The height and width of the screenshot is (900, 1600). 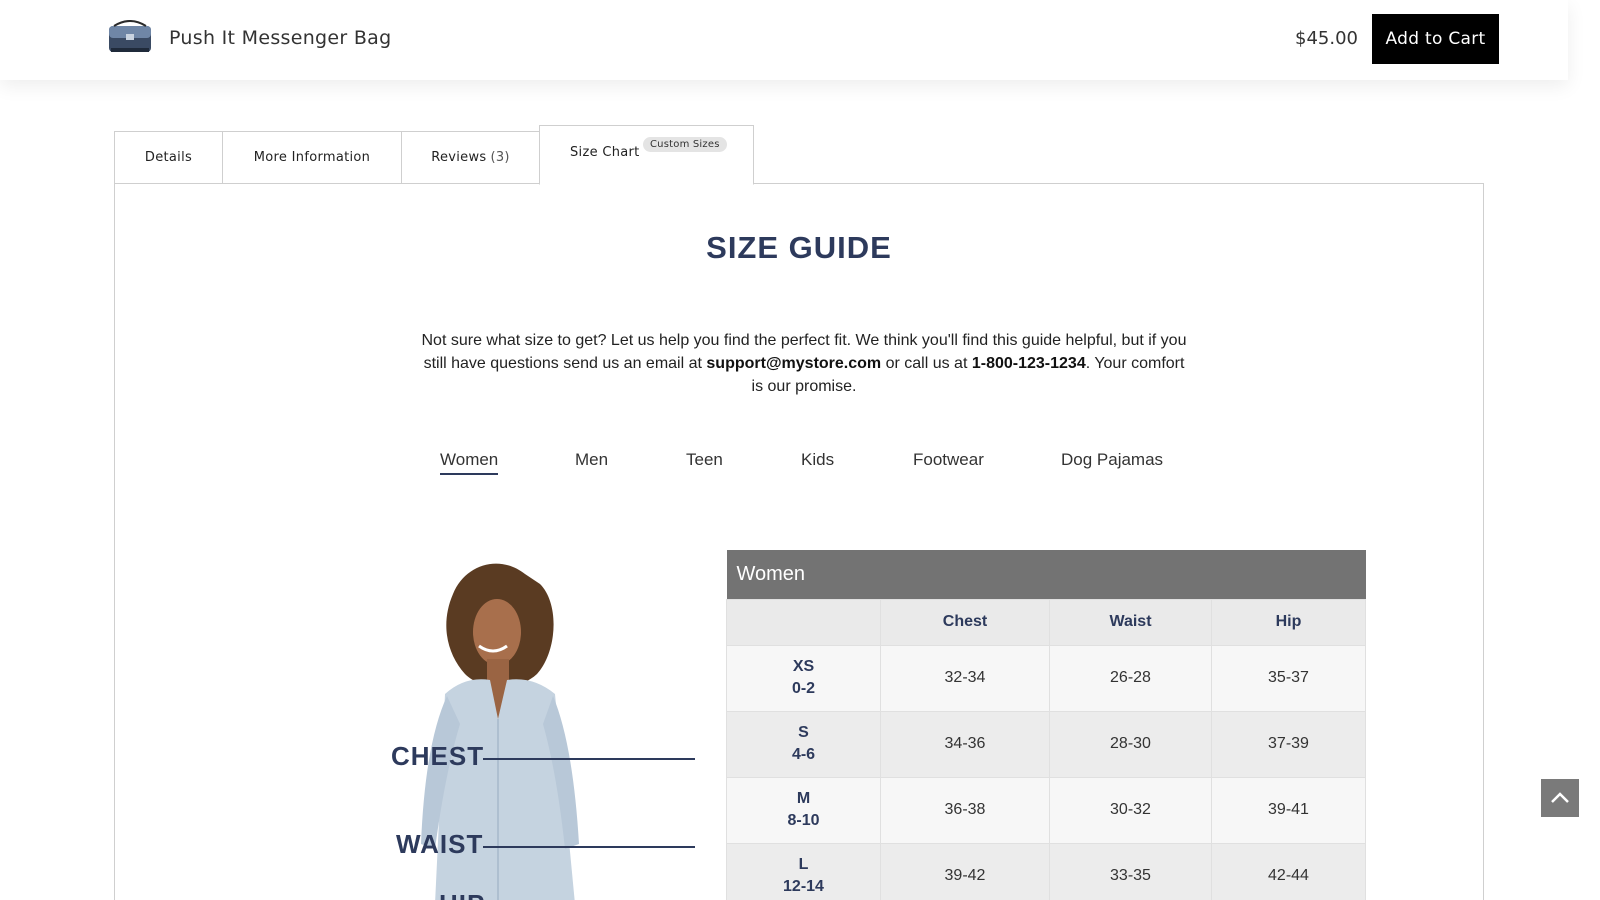 I want to click on tab-label: More Information, so click(x=312, y=157).